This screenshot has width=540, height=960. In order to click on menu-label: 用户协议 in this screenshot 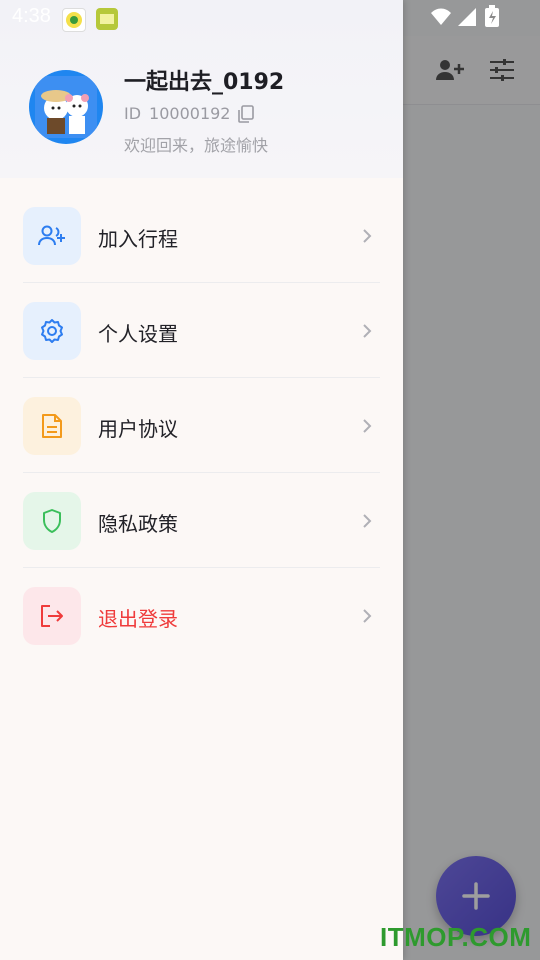, I will do `click(138, 429)`.